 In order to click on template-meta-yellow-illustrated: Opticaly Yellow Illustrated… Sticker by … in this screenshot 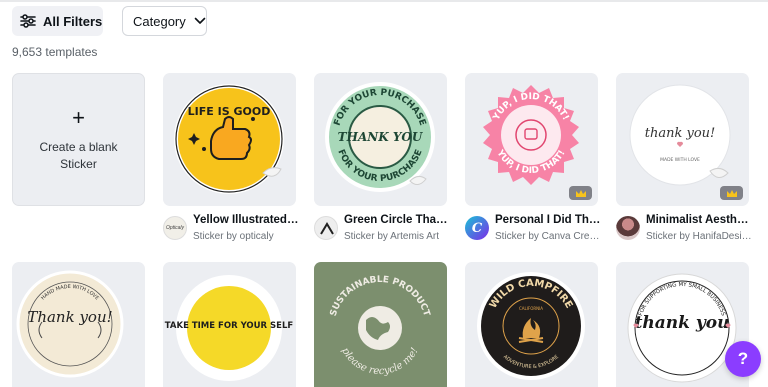, I will do `click(233, 229)`.